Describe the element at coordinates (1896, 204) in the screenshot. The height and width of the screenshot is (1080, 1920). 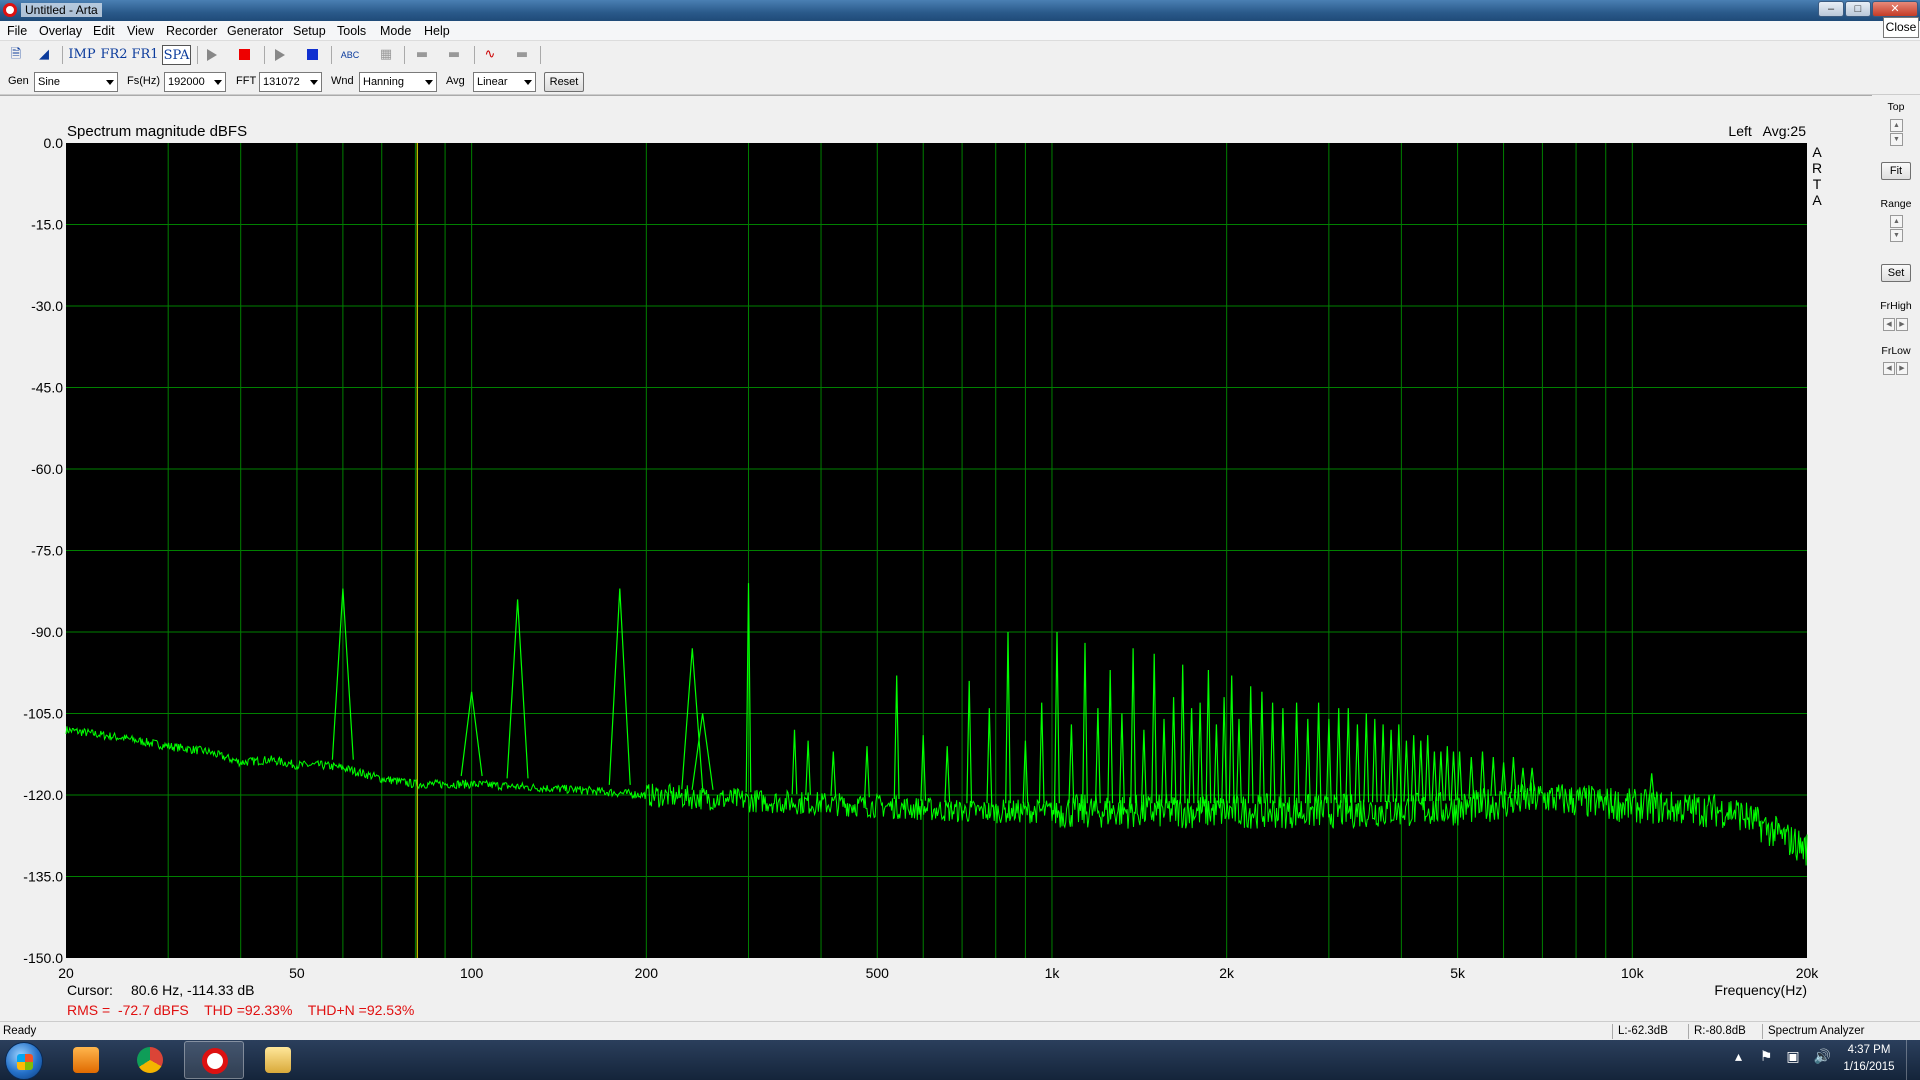
I see `range-label: Range` at that location.